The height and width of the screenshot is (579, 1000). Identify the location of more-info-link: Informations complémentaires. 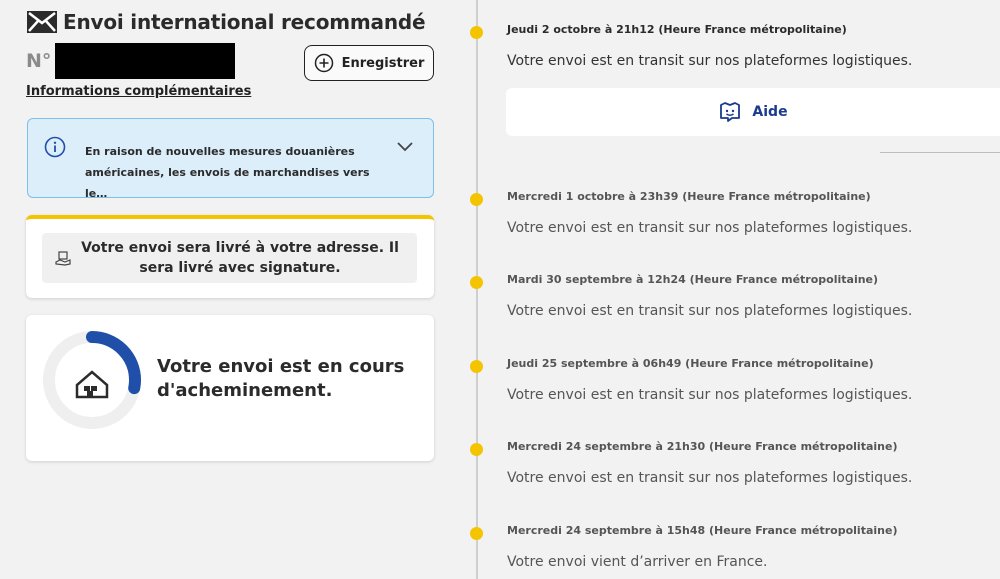
(138, 91).